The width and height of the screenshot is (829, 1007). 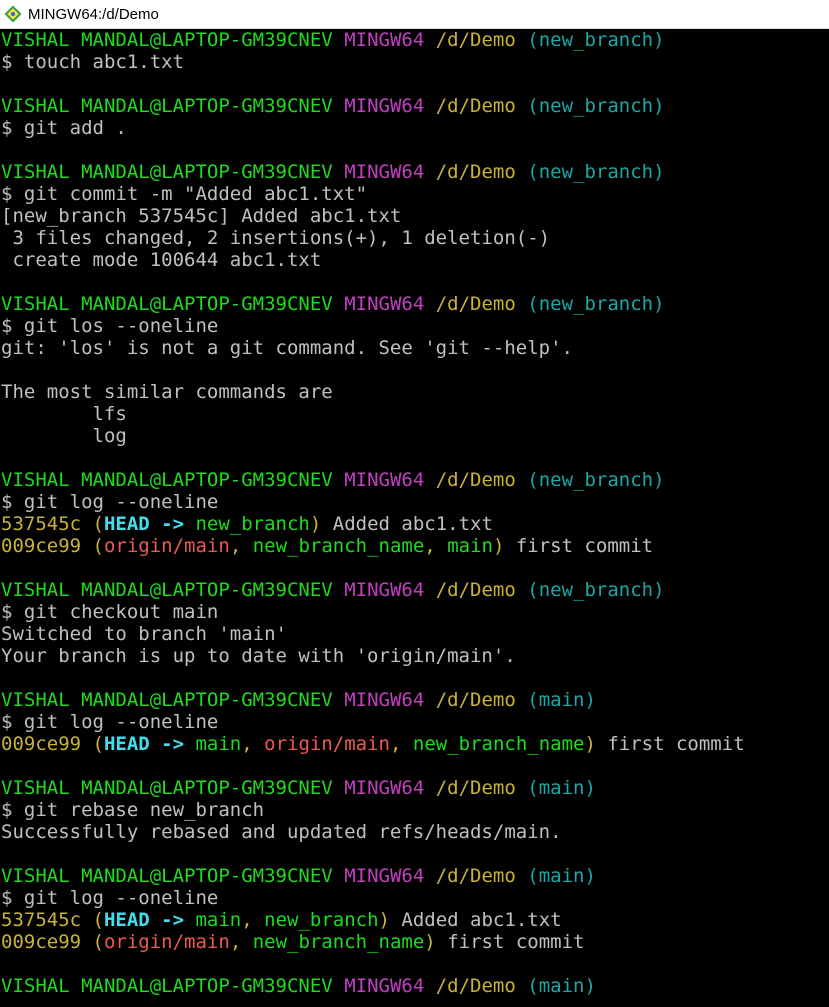 I want to click on terminal-text-segment: create mode 100644 abc1.txt, so click(x=161, y=260).